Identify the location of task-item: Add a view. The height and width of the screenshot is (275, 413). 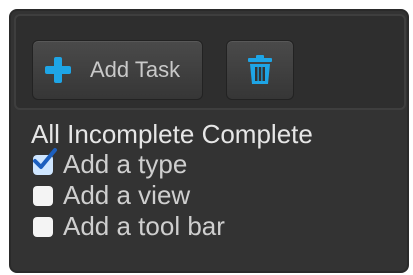
(172, 195).